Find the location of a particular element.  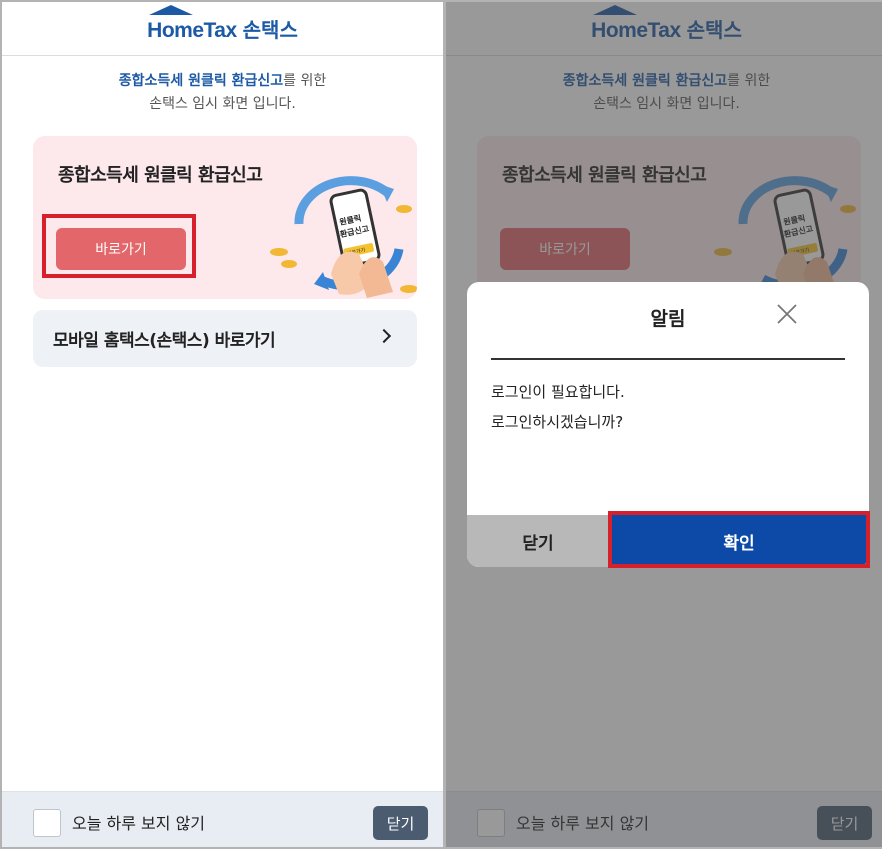

logo-text-en: HomeTax is located at coordinates (192, 30).